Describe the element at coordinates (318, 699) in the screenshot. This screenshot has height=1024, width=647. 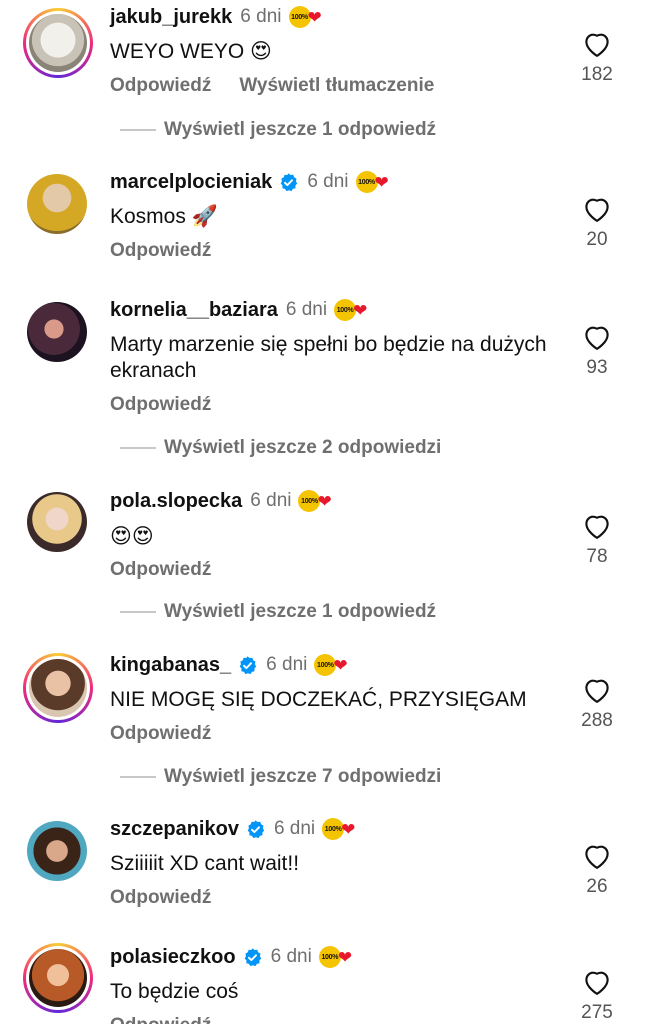
I see `comment-text: NIE MOGĘ SIĘ DOCZEKAĆ, PRZYSIĘGAM` at that location.